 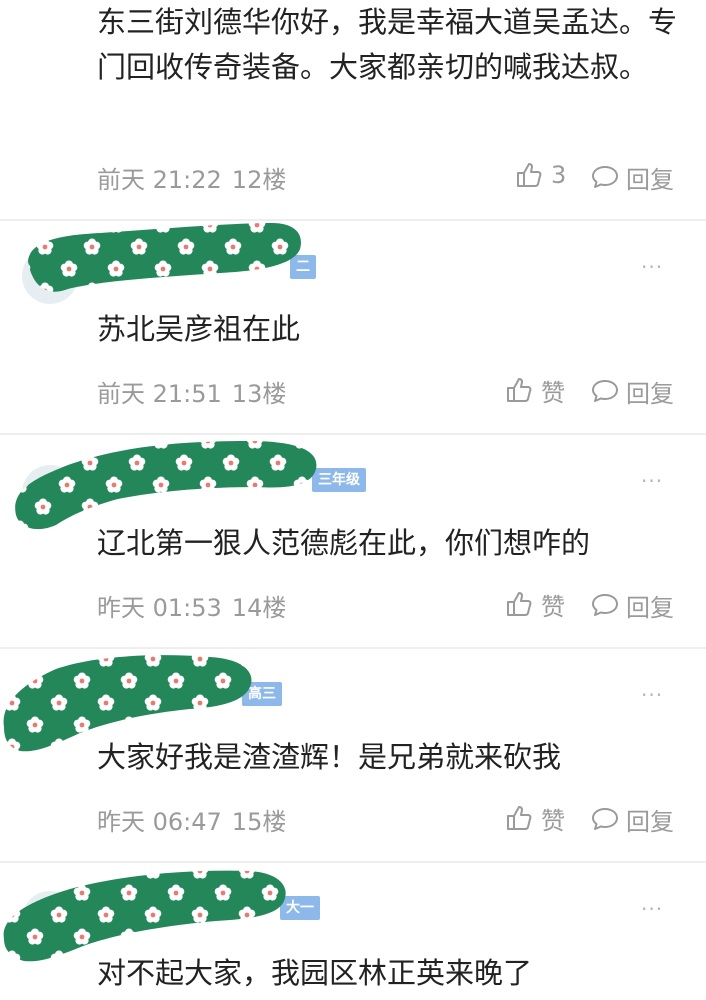 I want to click on like-button: 3, so click(x=540, y=175).